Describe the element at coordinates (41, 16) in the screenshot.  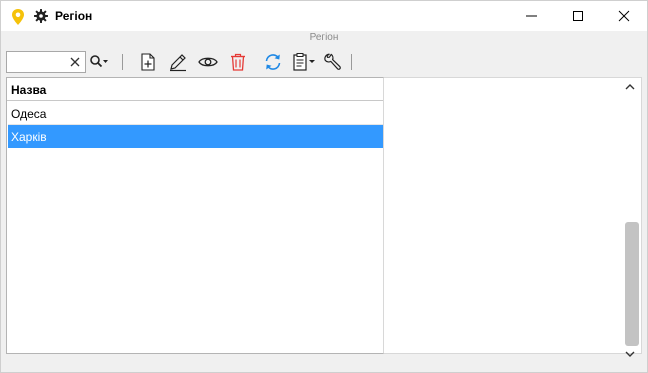
I see `gear-icon` at that location.